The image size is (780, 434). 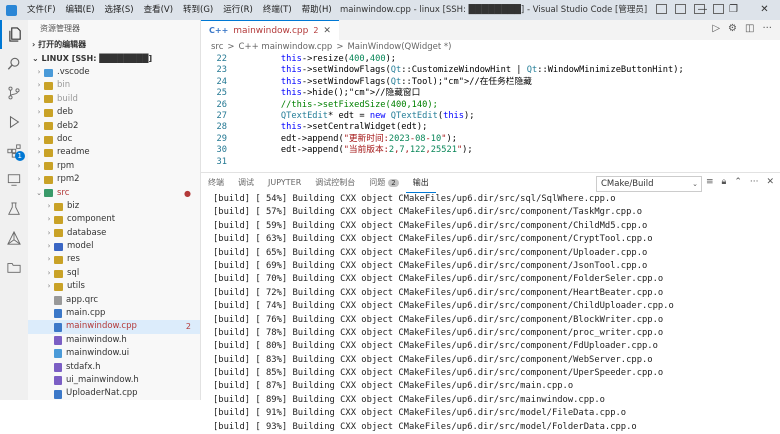 What do you see at coordinates (14, 150) in the screenshot?
I see `extensions-icon: 1` at bounding box center [14, 150].